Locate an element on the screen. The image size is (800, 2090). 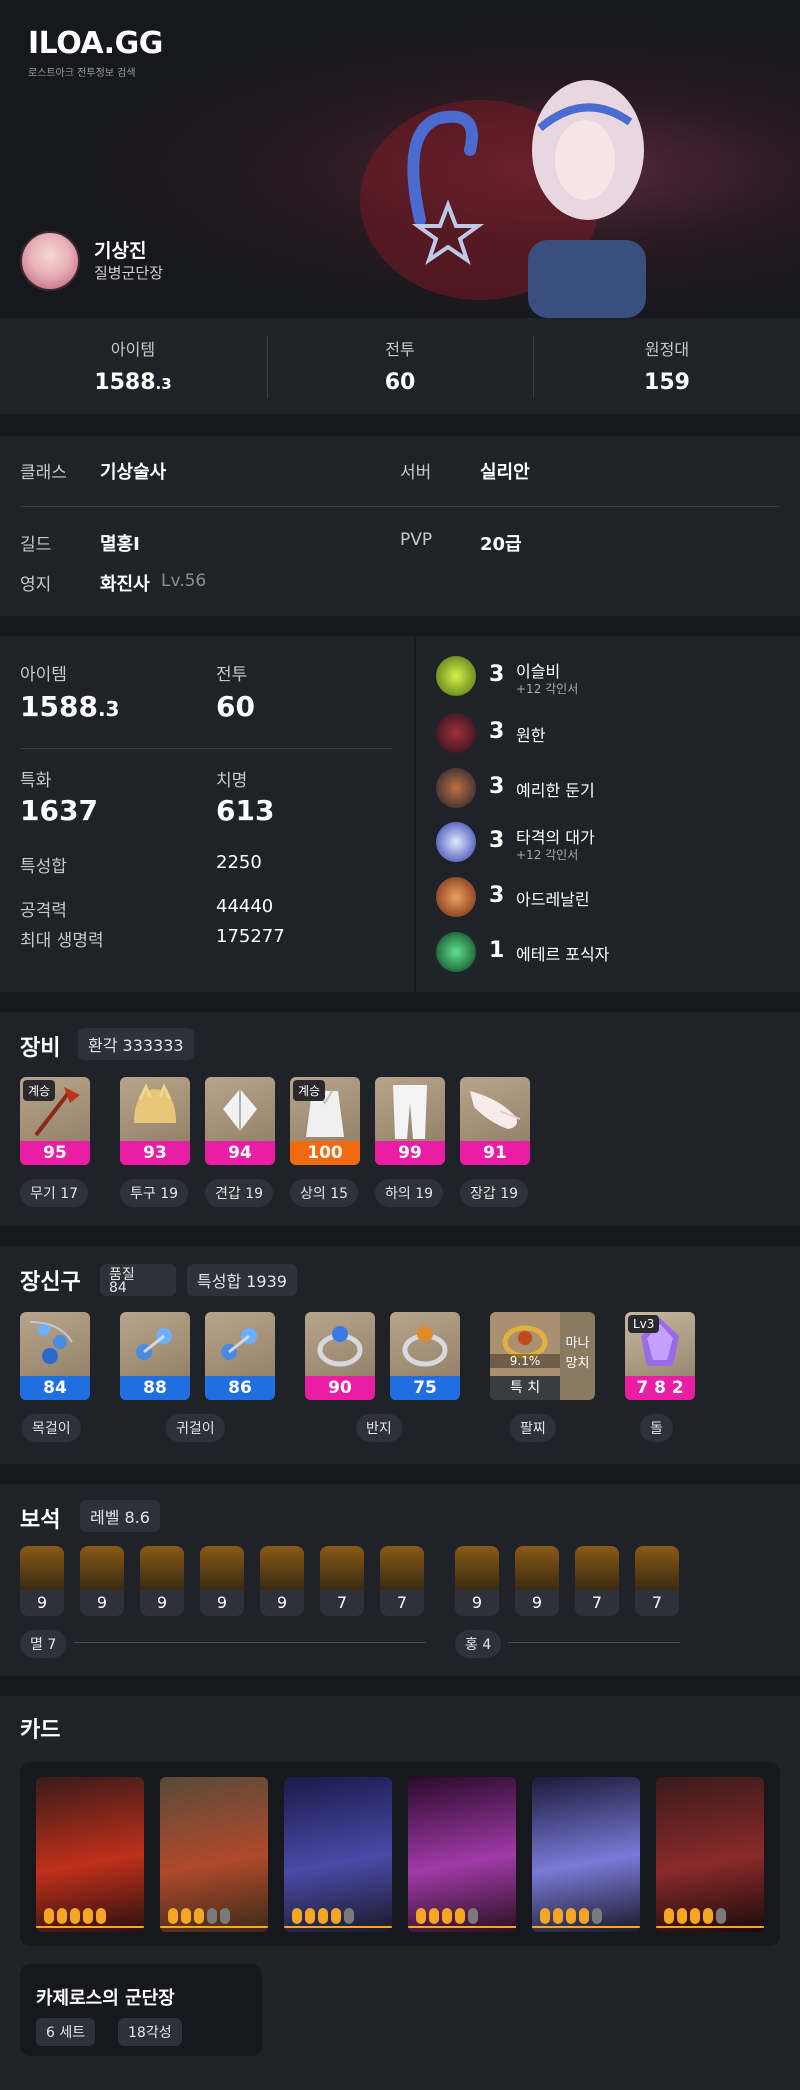
detail-item-value: 1588.3 is located at coordinates (69, 706).